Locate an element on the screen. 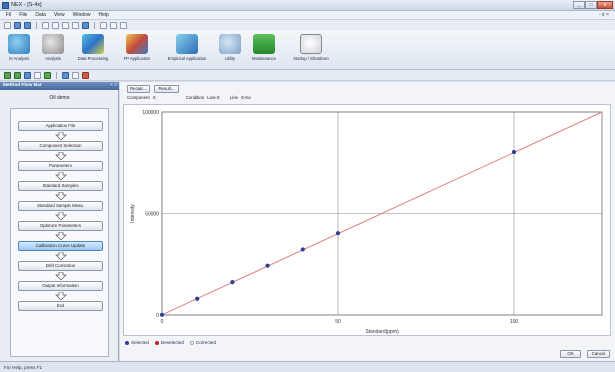  copy-icon is located at coordinates (55, 25).